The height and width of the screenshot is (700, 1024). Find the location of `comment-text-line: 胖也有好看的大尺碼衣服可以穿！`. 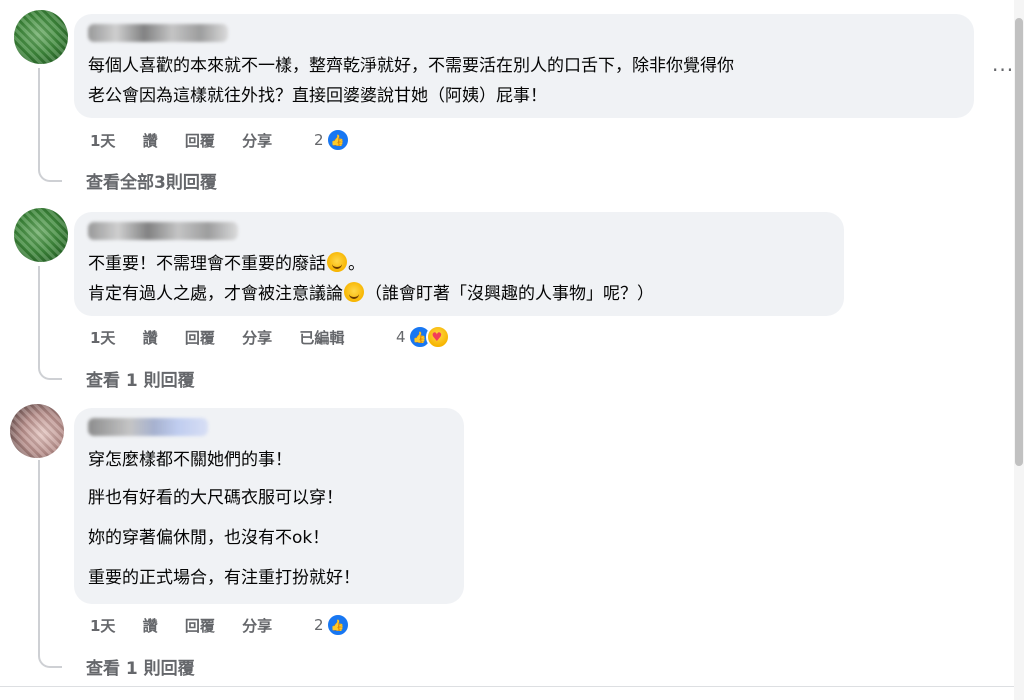

comment-text-line: 胖也有好看的大尺碼衣服可以穿！ is located at coordinates (215, 498).